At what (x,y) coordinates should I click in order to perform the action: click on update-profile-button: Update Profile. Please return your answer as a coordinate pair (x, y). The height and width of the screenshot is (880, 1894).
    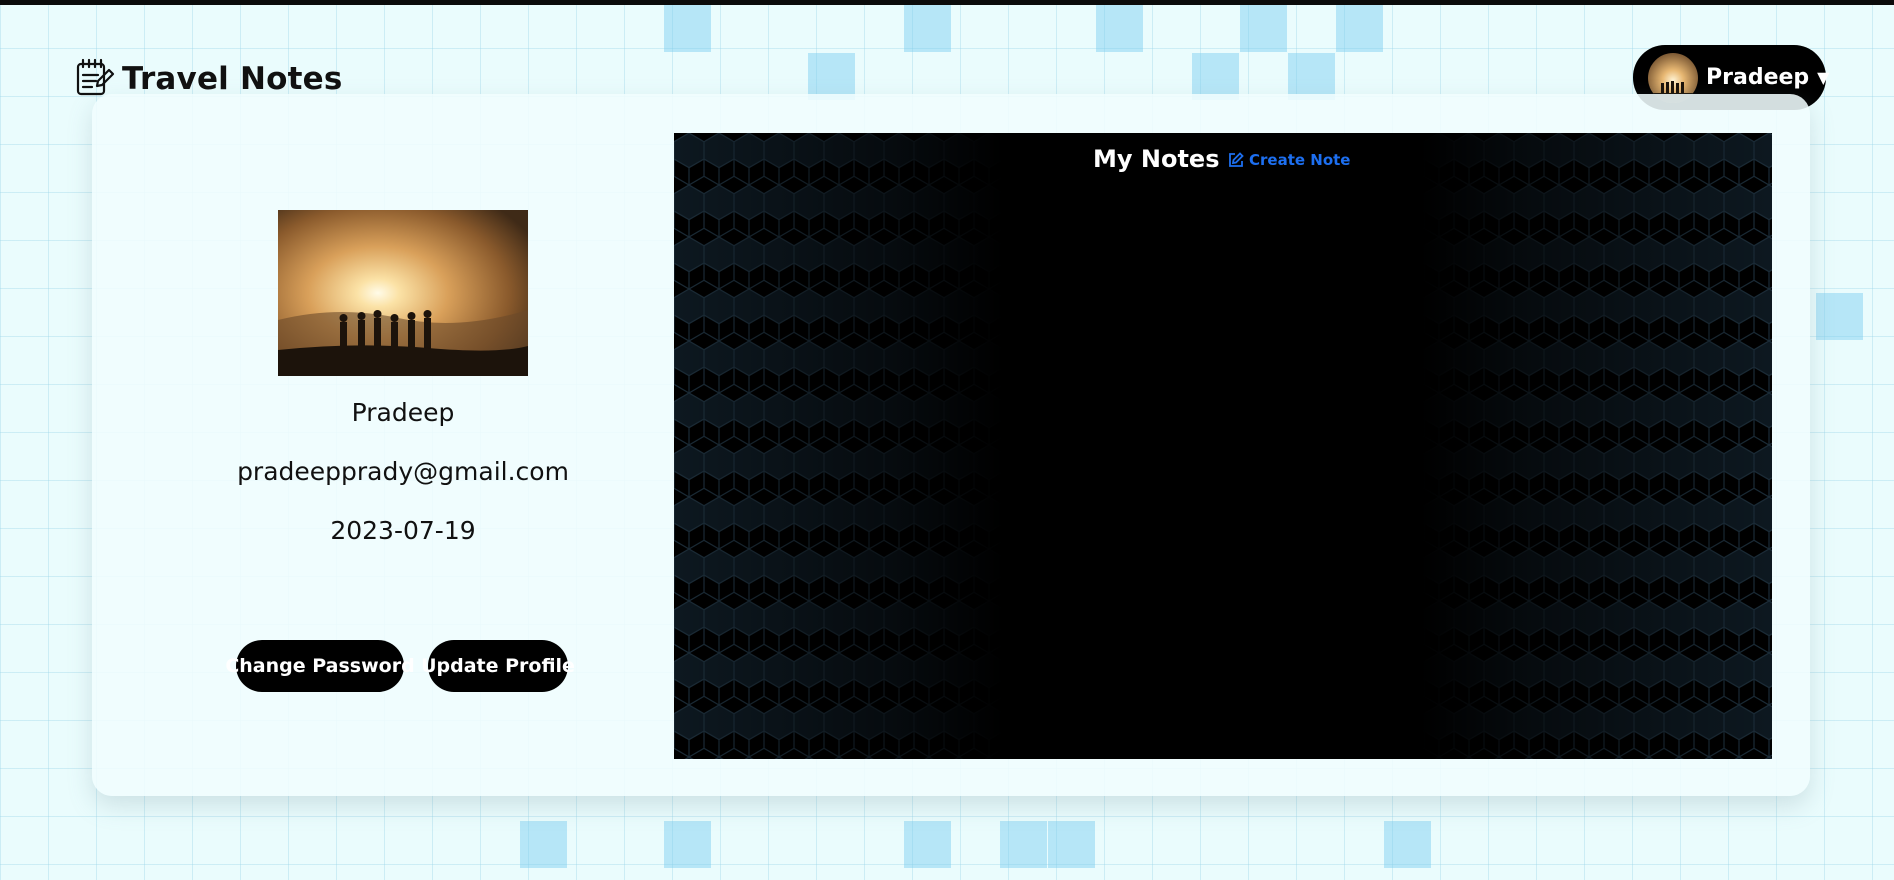
    Looking at the image, I should click on (498, 666).